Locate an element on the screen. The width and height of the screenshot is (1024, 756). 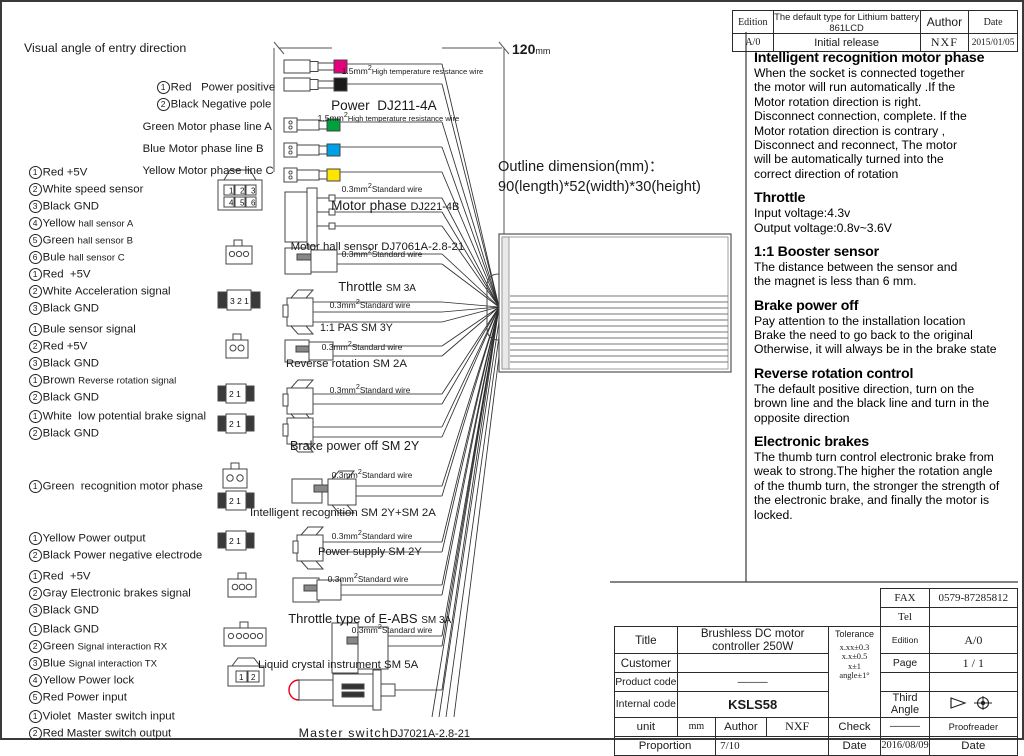
icon-pas-3pin: 3 2 1 is located at coordinates (239, 300).